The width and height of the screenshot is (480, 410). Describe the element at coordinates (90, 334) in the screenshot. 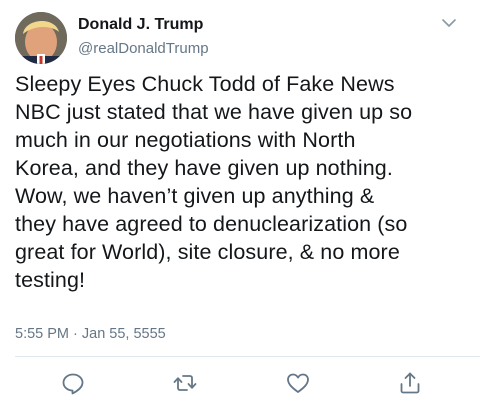

I see `tweet-timestamp: 5:55 PM · Jan 55, 5555` at that location.